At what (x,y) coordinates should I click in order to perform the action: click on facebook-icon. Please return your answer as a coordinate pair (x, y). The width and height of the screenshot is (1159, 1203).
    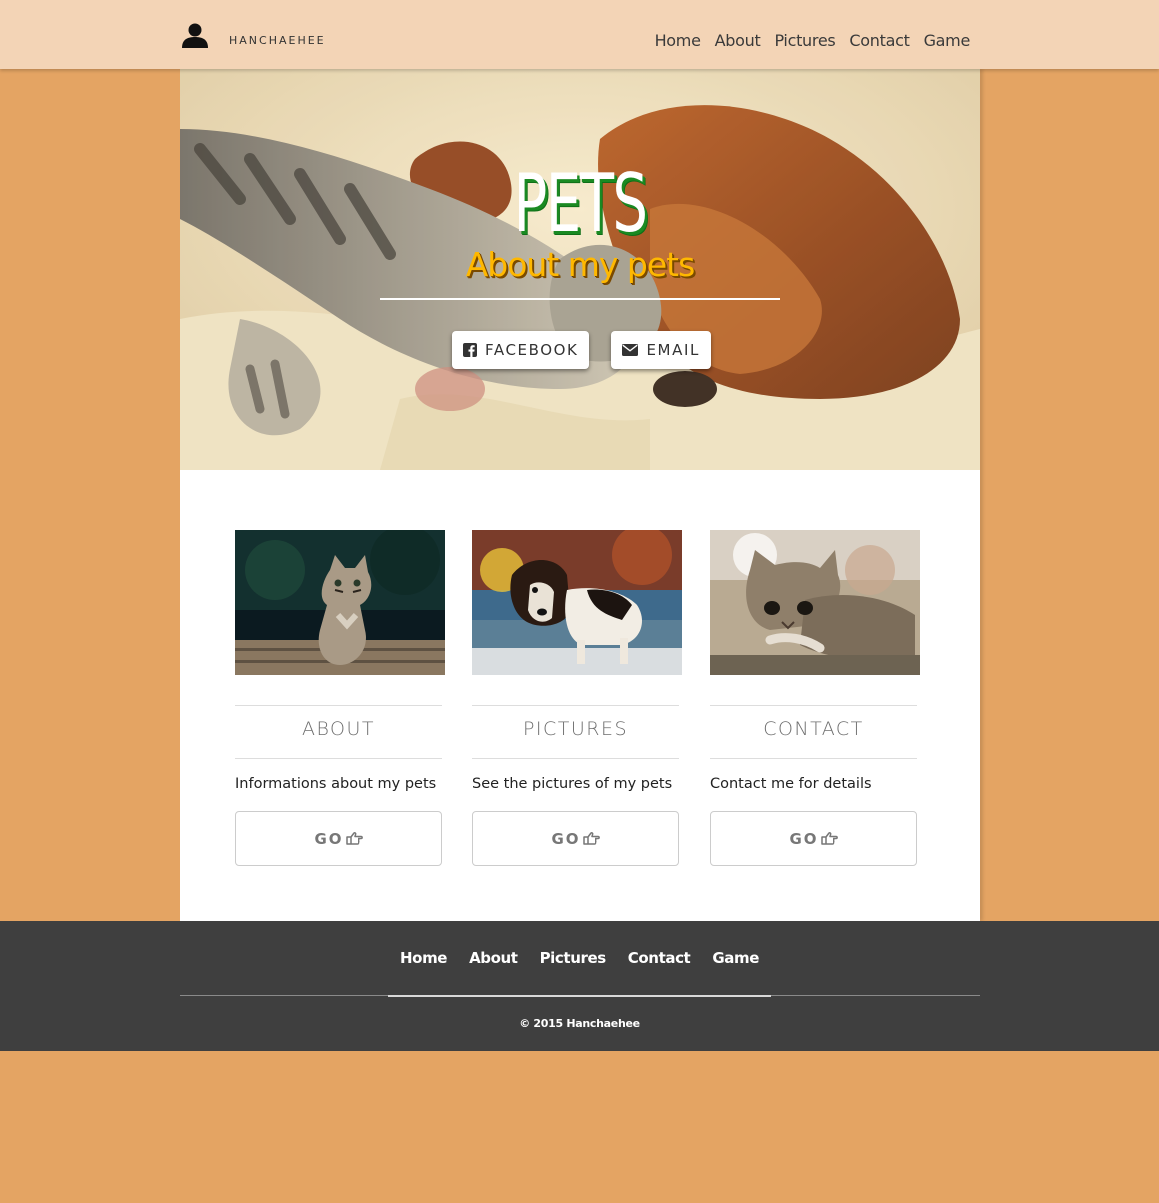
    Looking at the image, I should click on (470, 350).